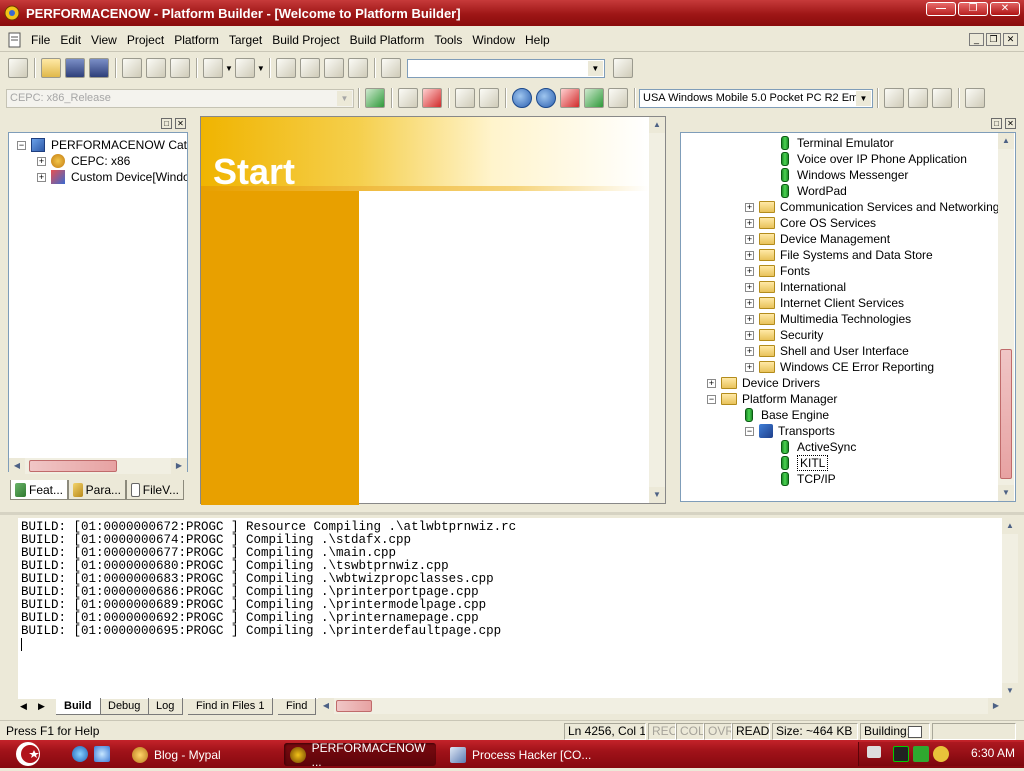 This screenshot has height=771, width=1024. What do you see at coordinates (872, 207) in the screenshot?
I see `catalog-item: + Communication Services and Networking` at bounding box center [872, 207].